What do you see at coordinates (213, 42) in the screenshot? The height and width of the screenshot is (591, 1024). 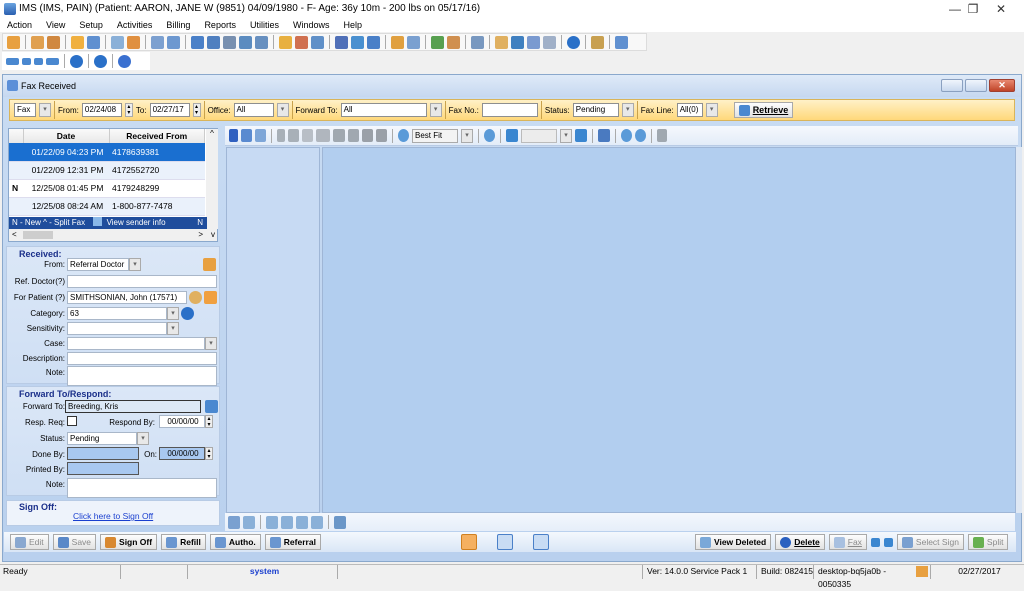 I see `payment-icon` at bounding box center [213, 42].